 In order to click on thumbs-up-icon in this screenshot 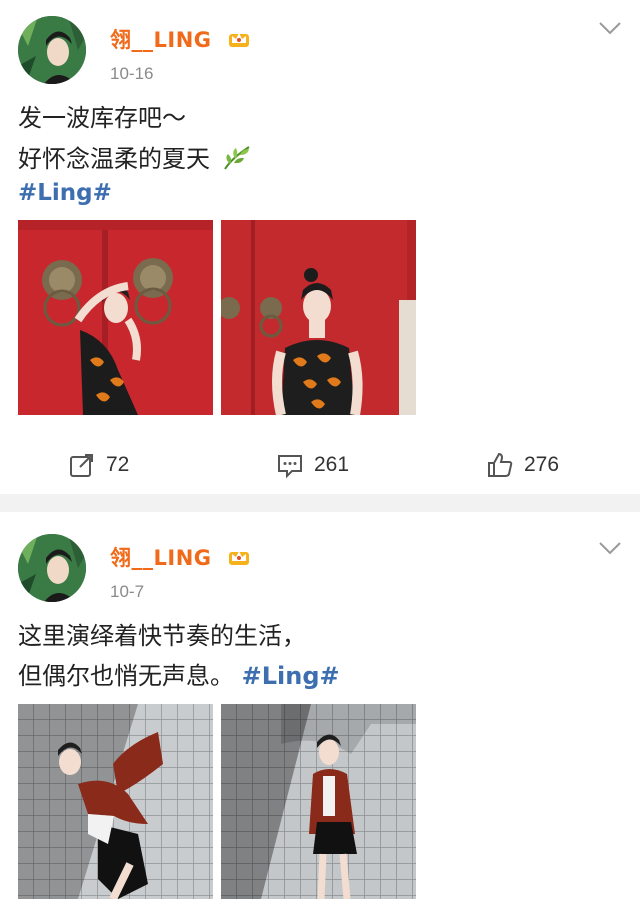, I will do `click(500, 464)`.